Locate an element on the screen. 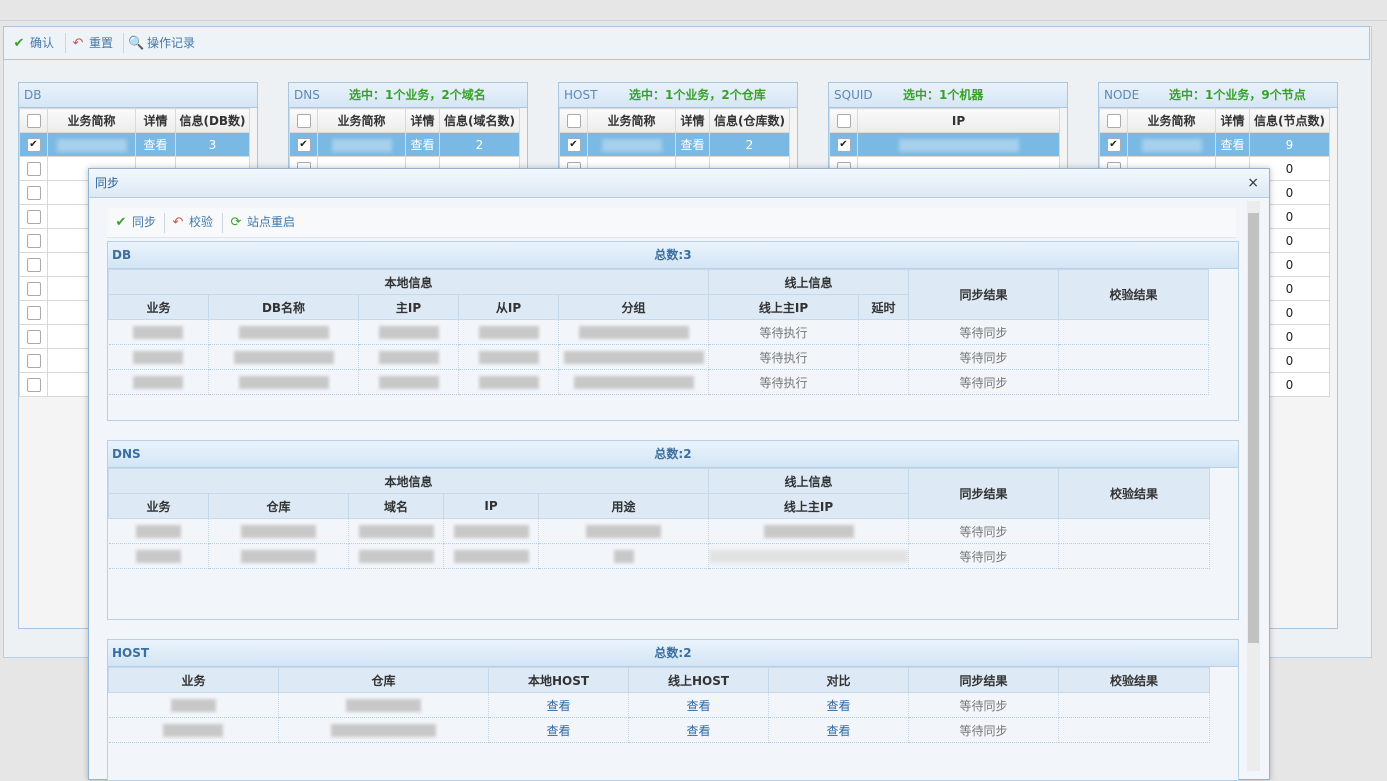  squid-panel-title: SQUID is located at coordinates (853, 95).